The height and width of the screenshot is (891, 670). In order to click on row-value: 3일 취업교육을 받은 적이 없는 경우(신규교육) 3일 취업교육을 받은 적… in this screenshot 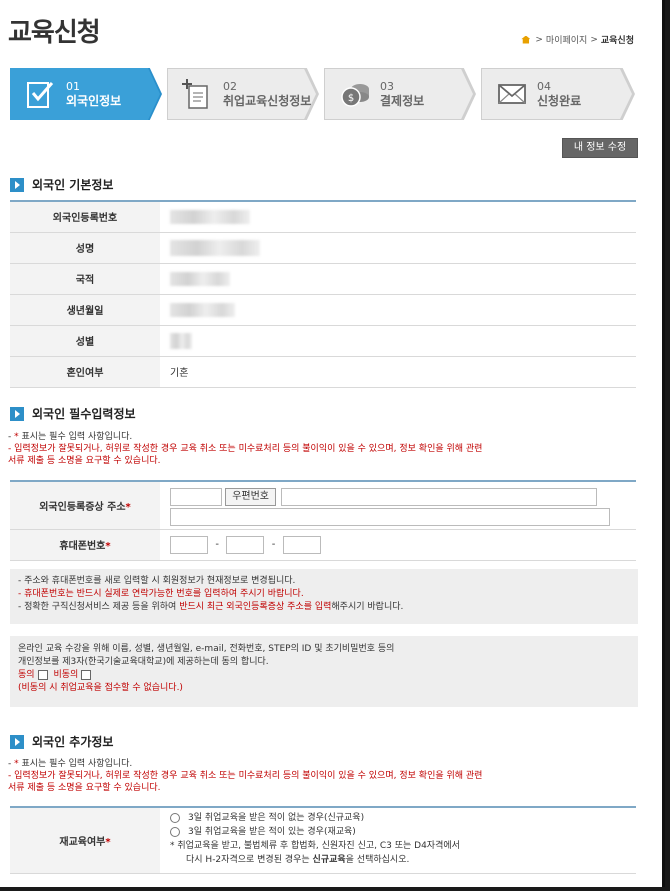, I will do `click(398, 840)`.